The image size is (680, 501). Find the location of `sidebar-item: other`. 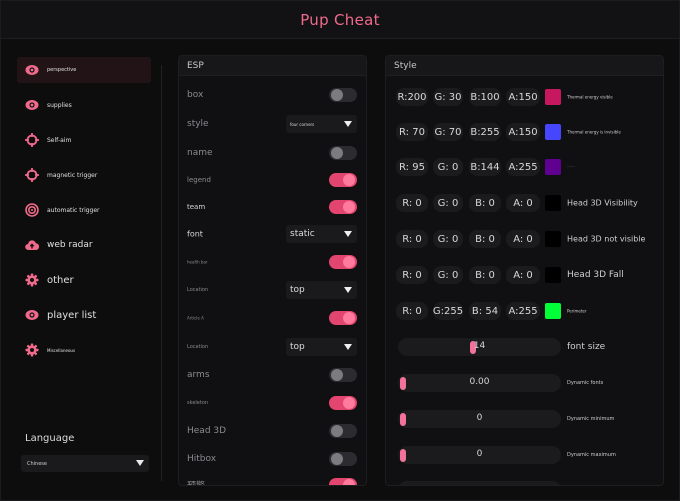

sidebar-item: other is located at coordinates (84, 280).